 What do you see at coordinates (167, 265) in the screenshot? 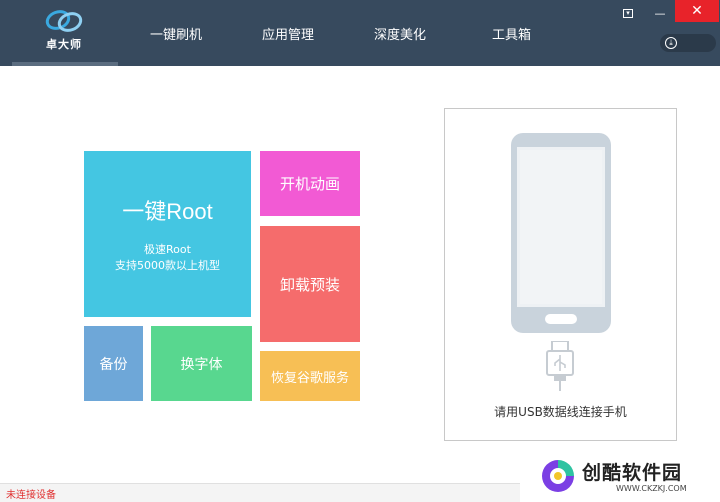
I see `root-subtitle-models: 支持5000款以上机型` at bounding box center [167, 265].